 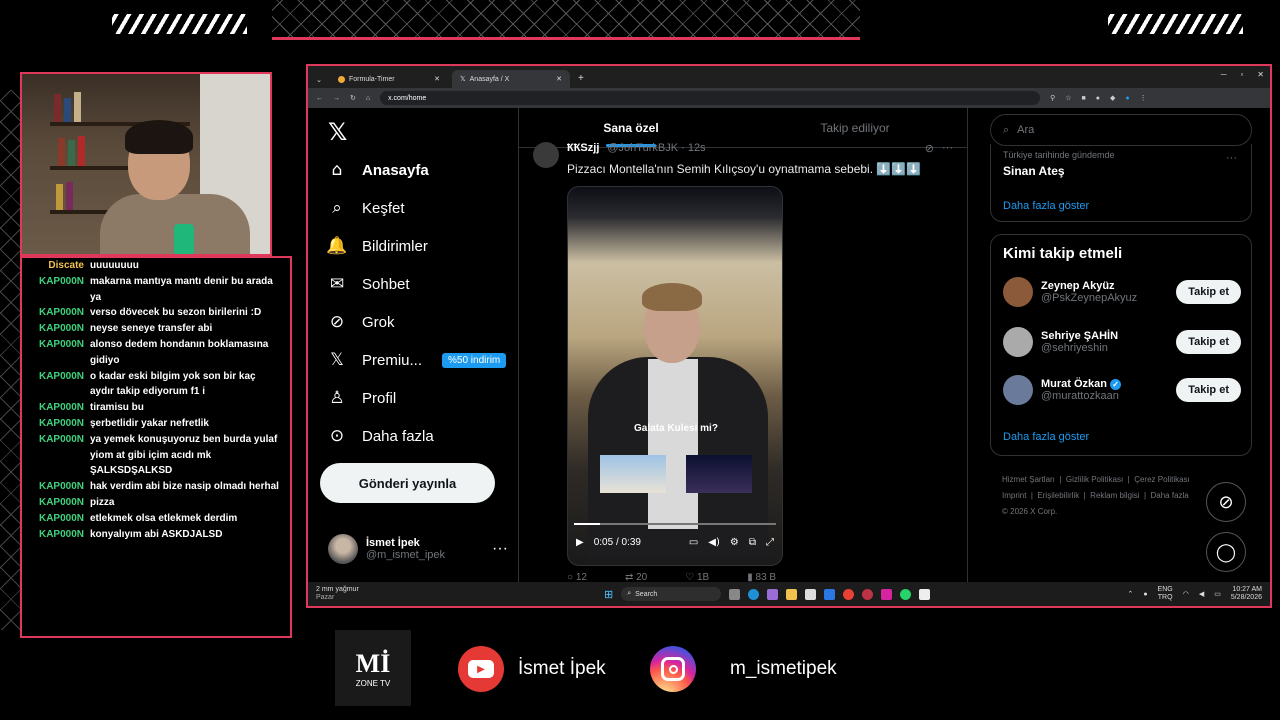 What do you see at coordinates (368, 98) in the screenshot?
I see `home-icon: ⌂` at bounding box center [368, 98].